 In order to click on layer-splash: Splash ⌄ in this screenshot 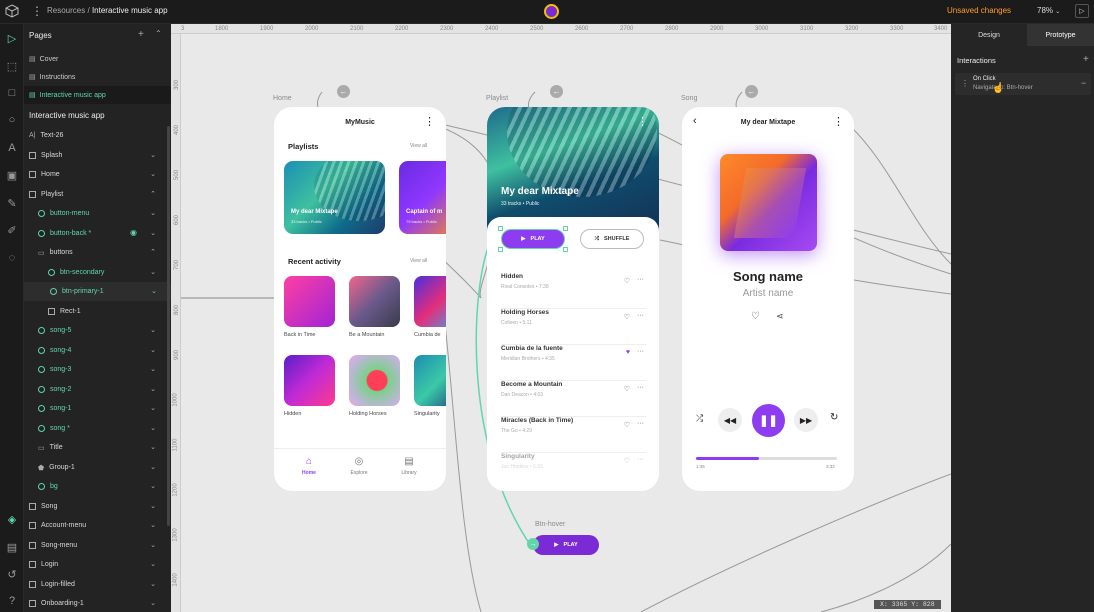, I will do `click(94, 155)`.